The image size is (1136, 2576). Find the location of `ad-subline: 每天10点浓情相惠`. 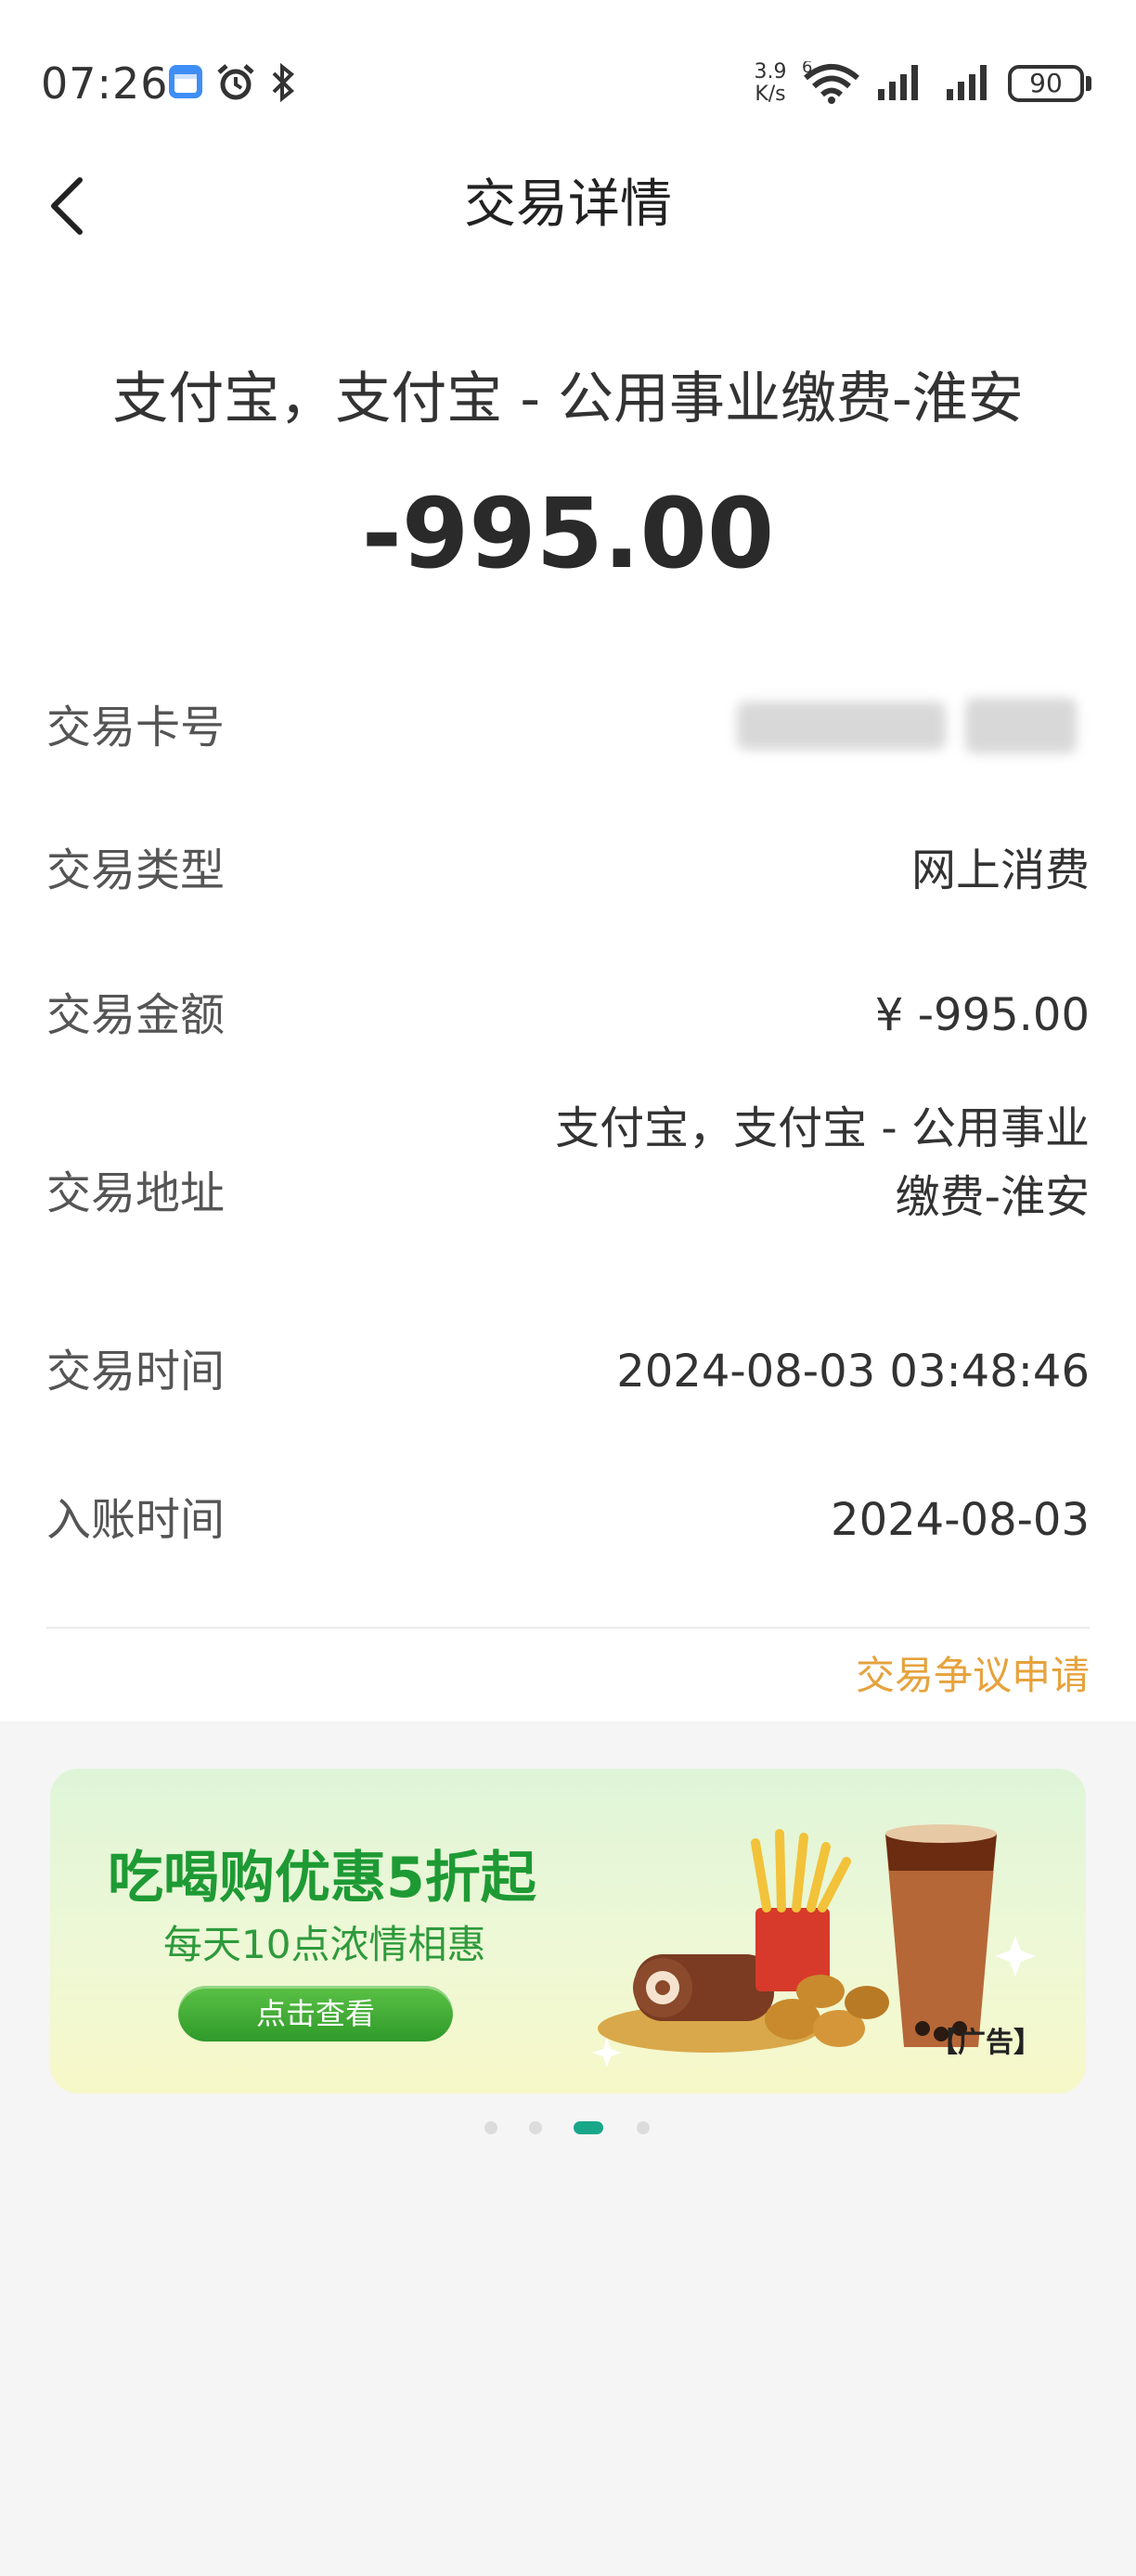

ad-subline: 每天10点浓情相惠 is located at coordinates (324, 1945).